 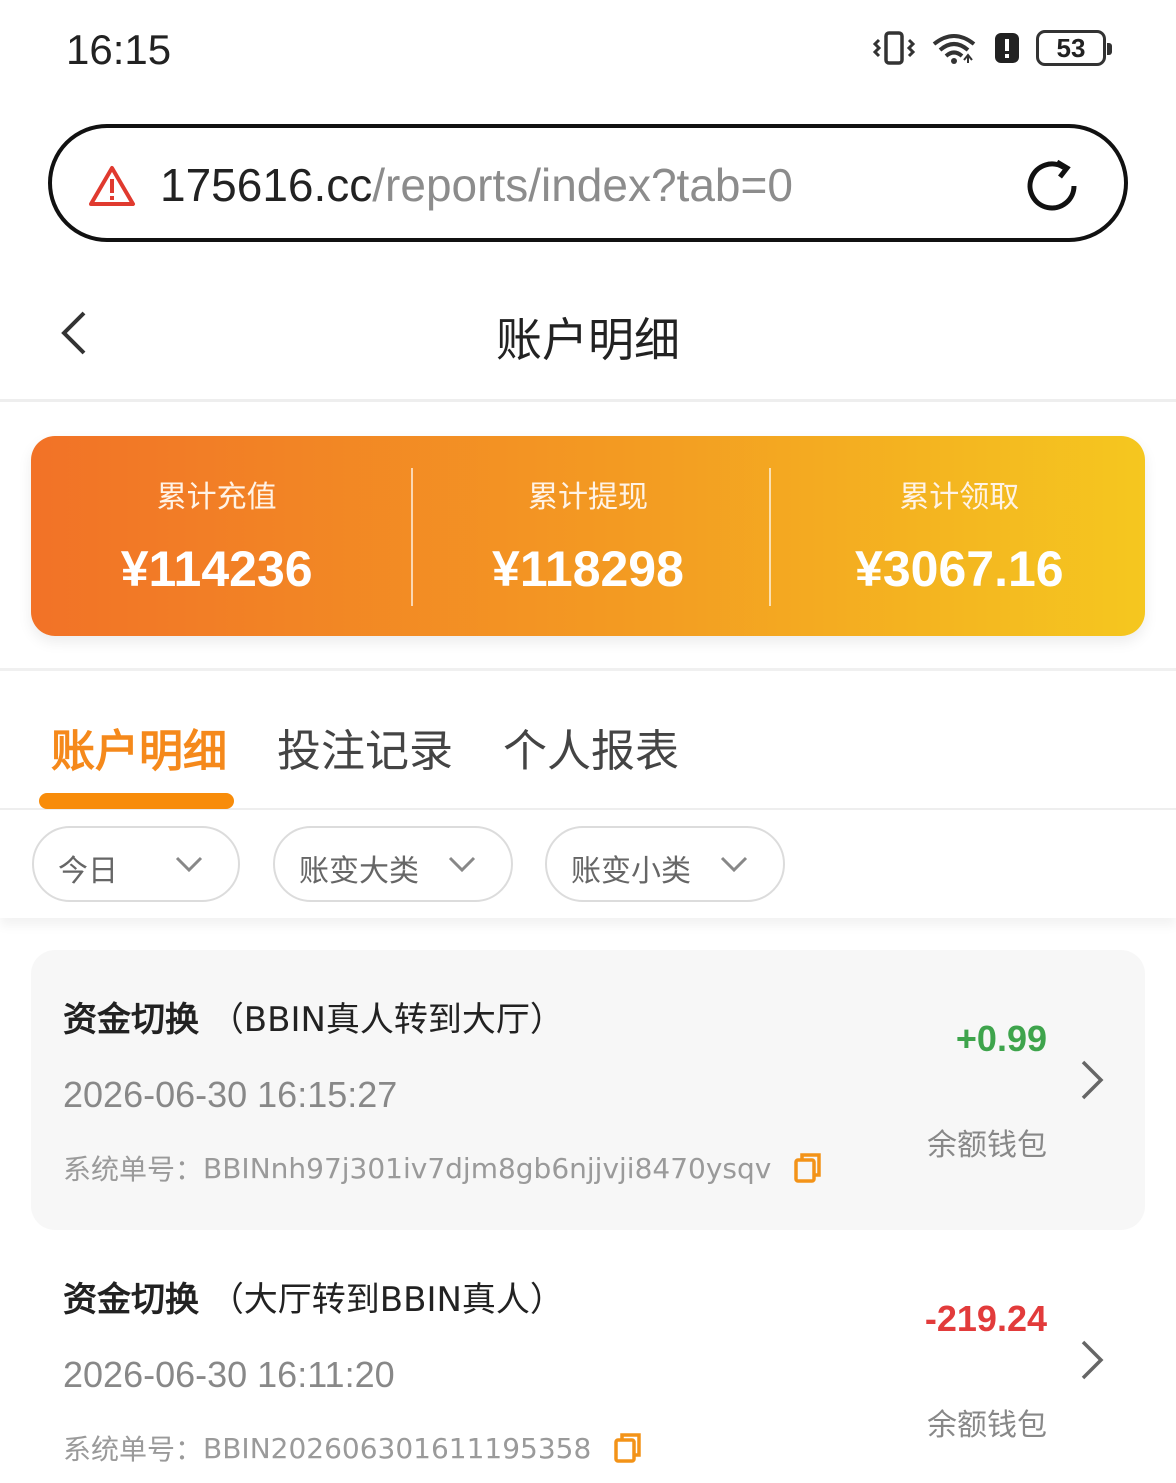 What do you see at coordinates (487, 1168) in the screenshot?
I see `order-number: BBINnh97j301iv7djm8gb6njjvji8470ysqv` at bounding box center [487, 1168].